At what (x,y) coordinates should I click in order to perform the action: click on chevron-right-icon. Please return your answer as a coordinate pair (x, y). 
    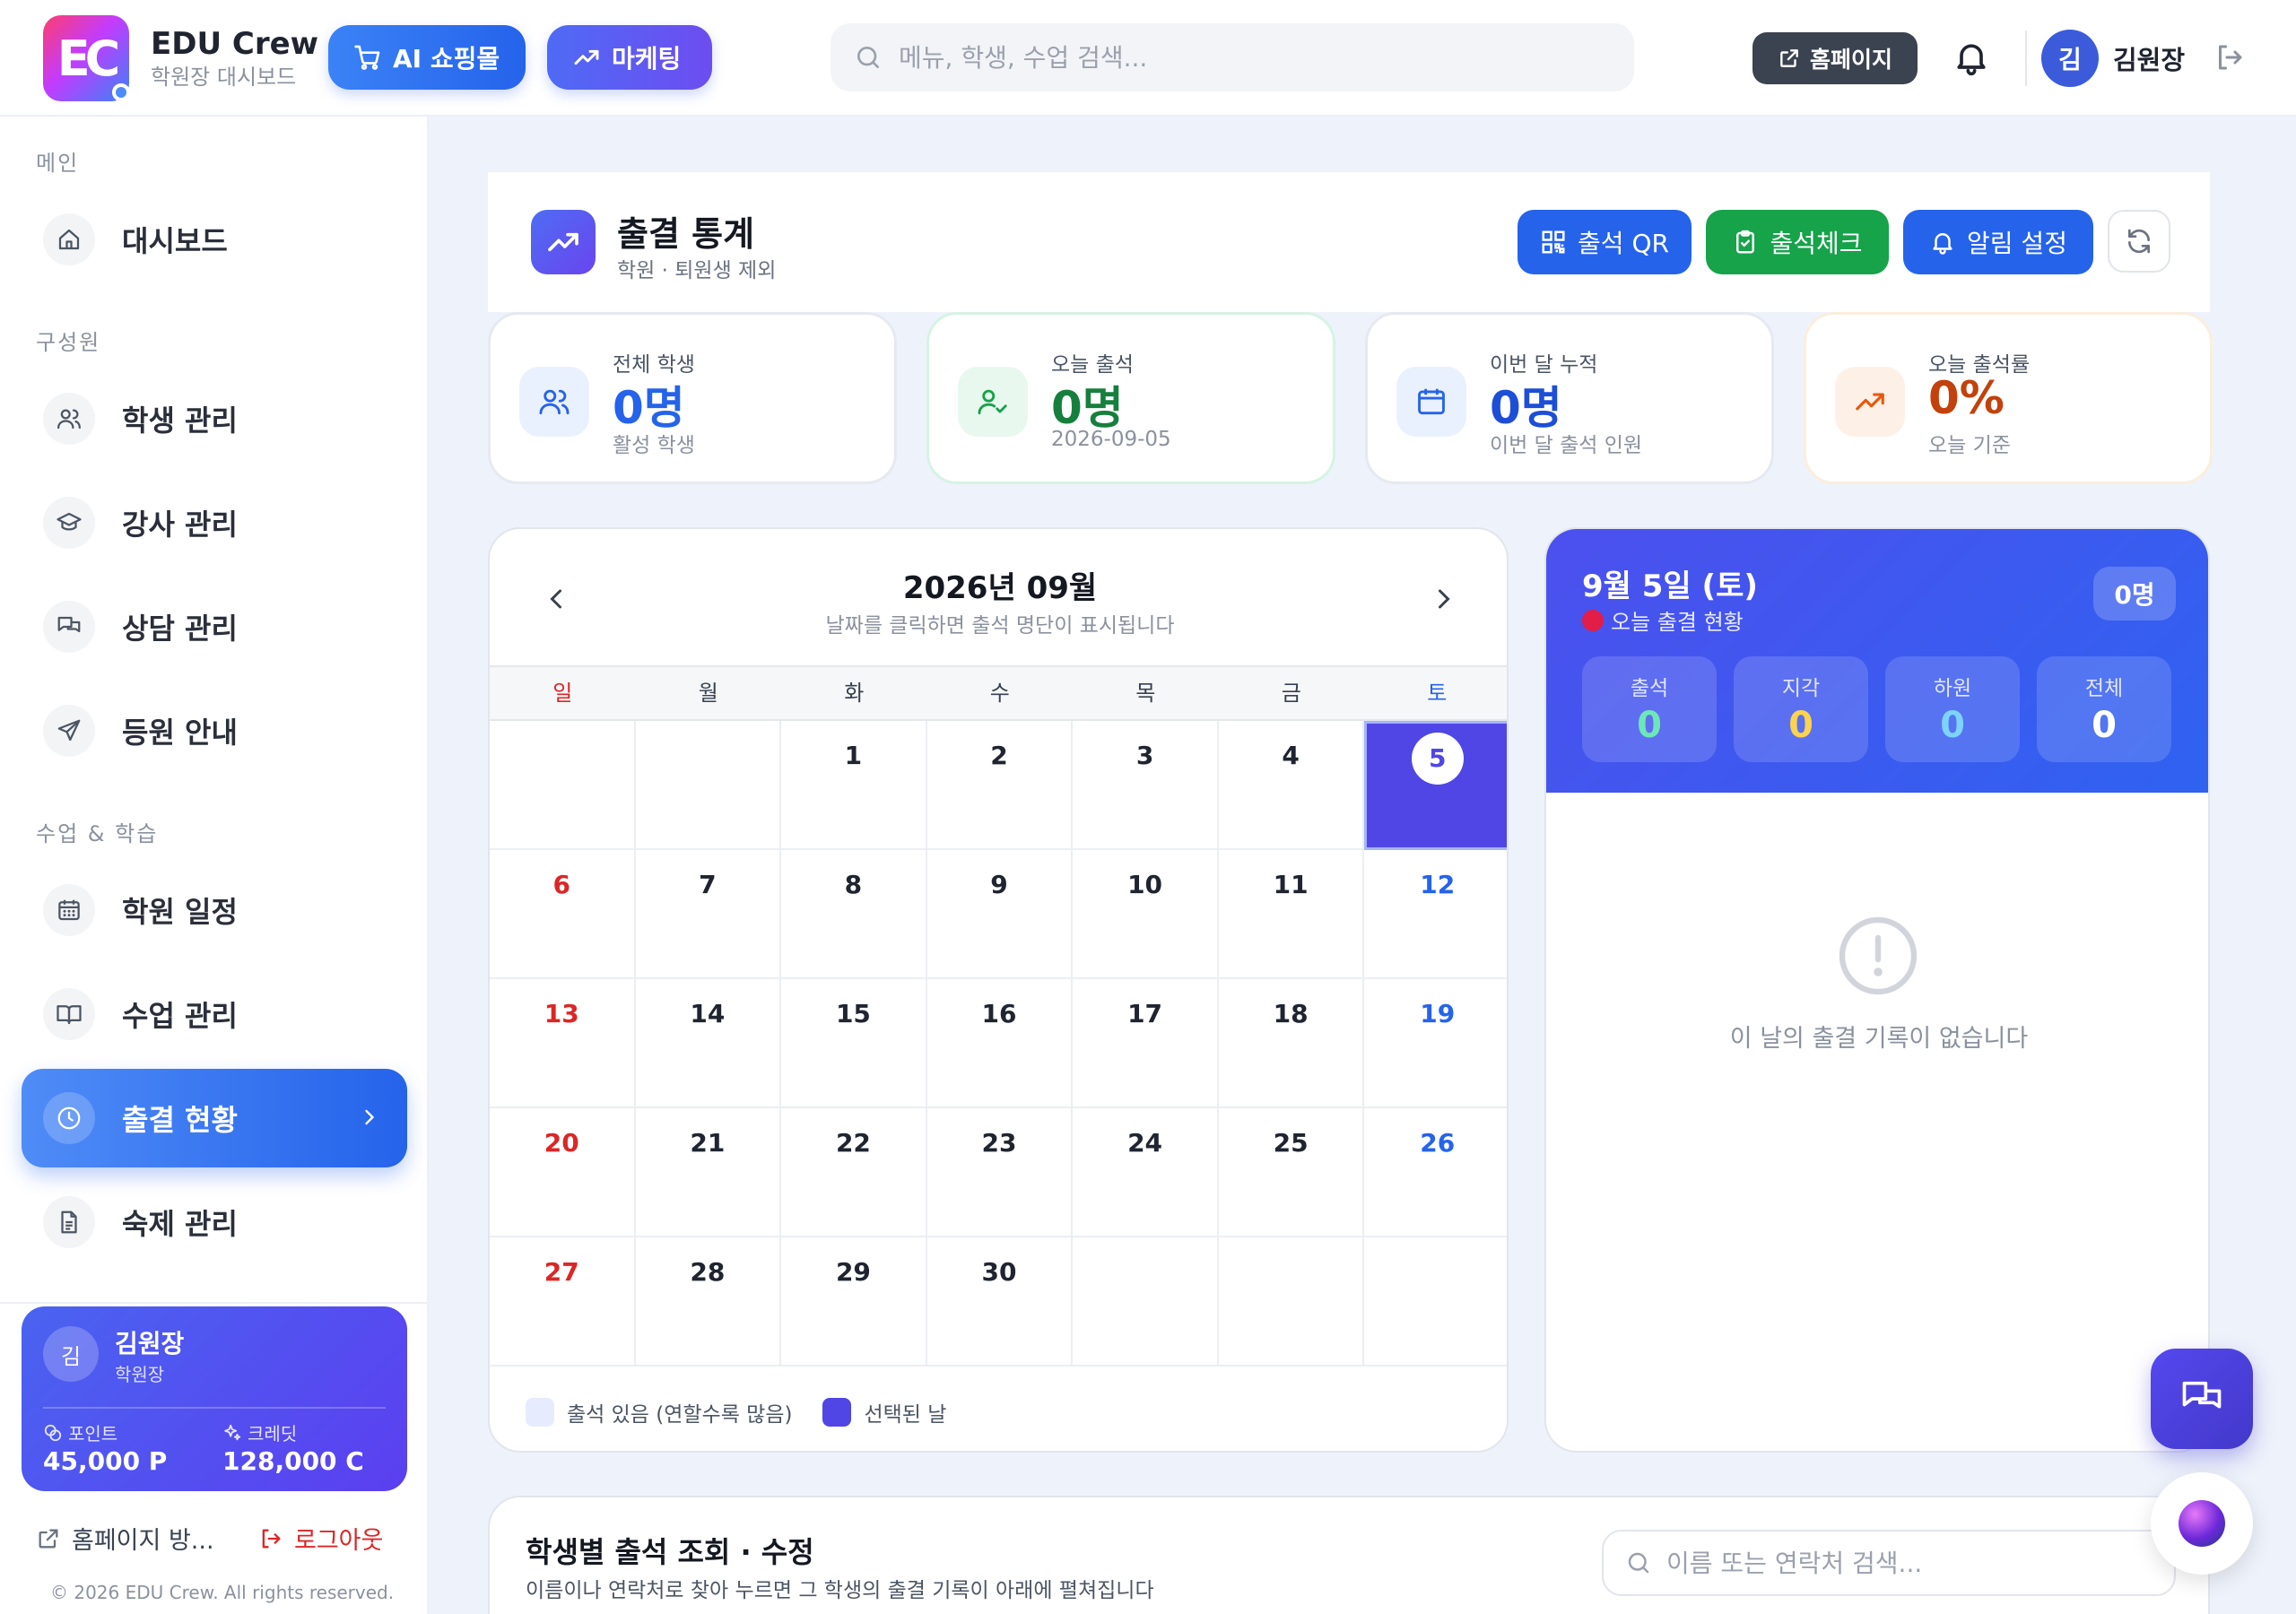
    Looking at the image, I should click on (1444, 599).